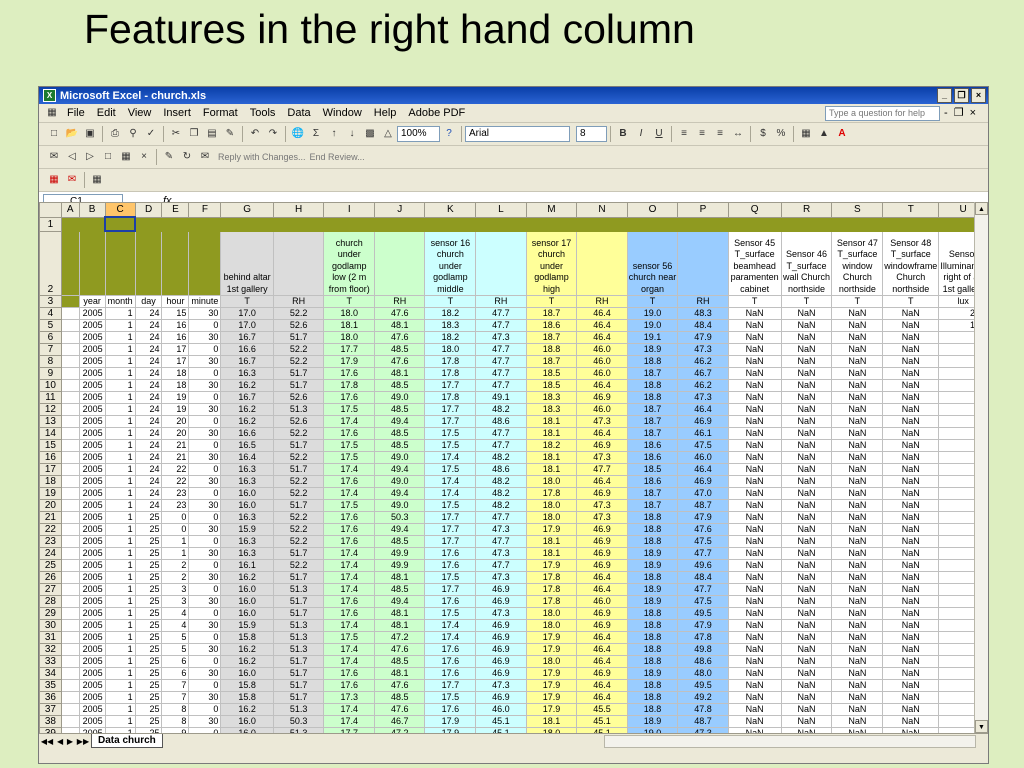 The image size is (1024, 768). I want to click on data-cell: 16.3, so click(247, 481).